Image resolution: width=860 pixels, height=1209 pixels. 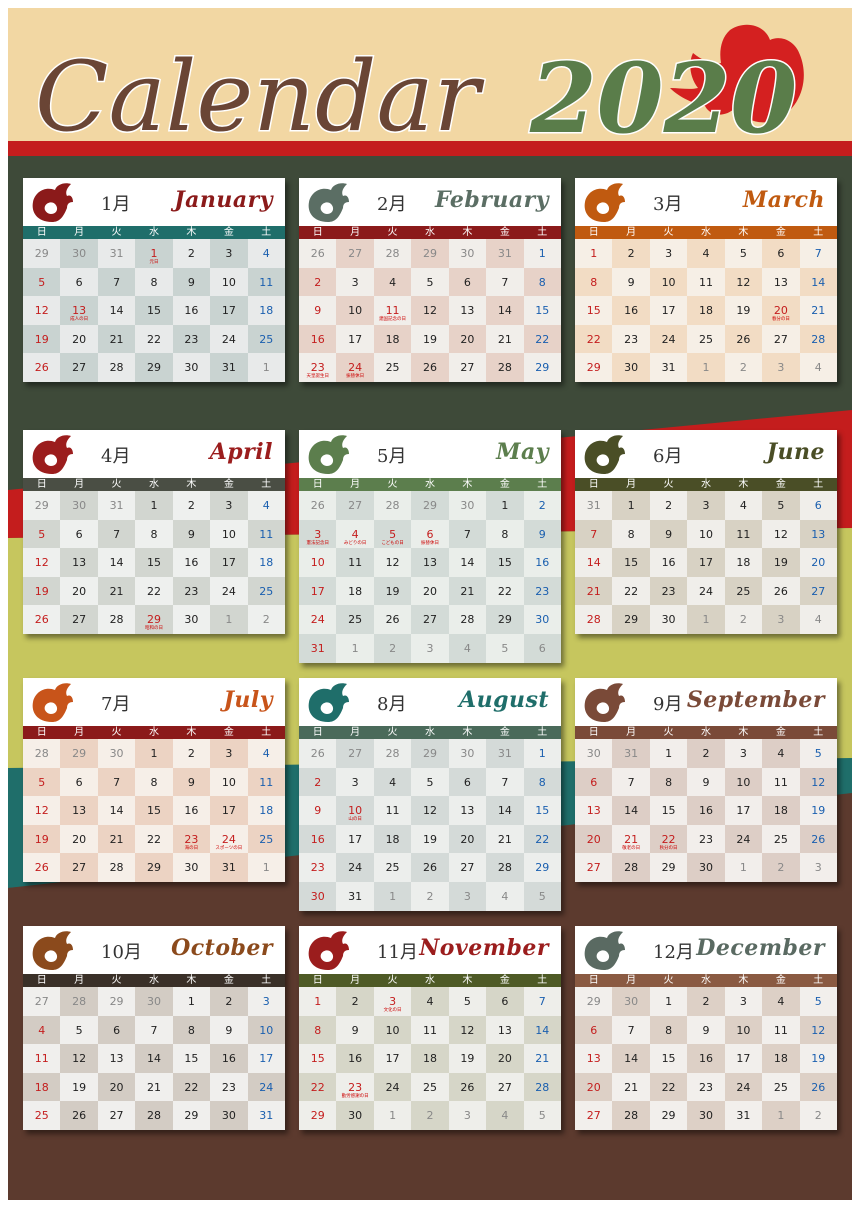 I want to click on day-cell: 24, so click(x=668, y=339).